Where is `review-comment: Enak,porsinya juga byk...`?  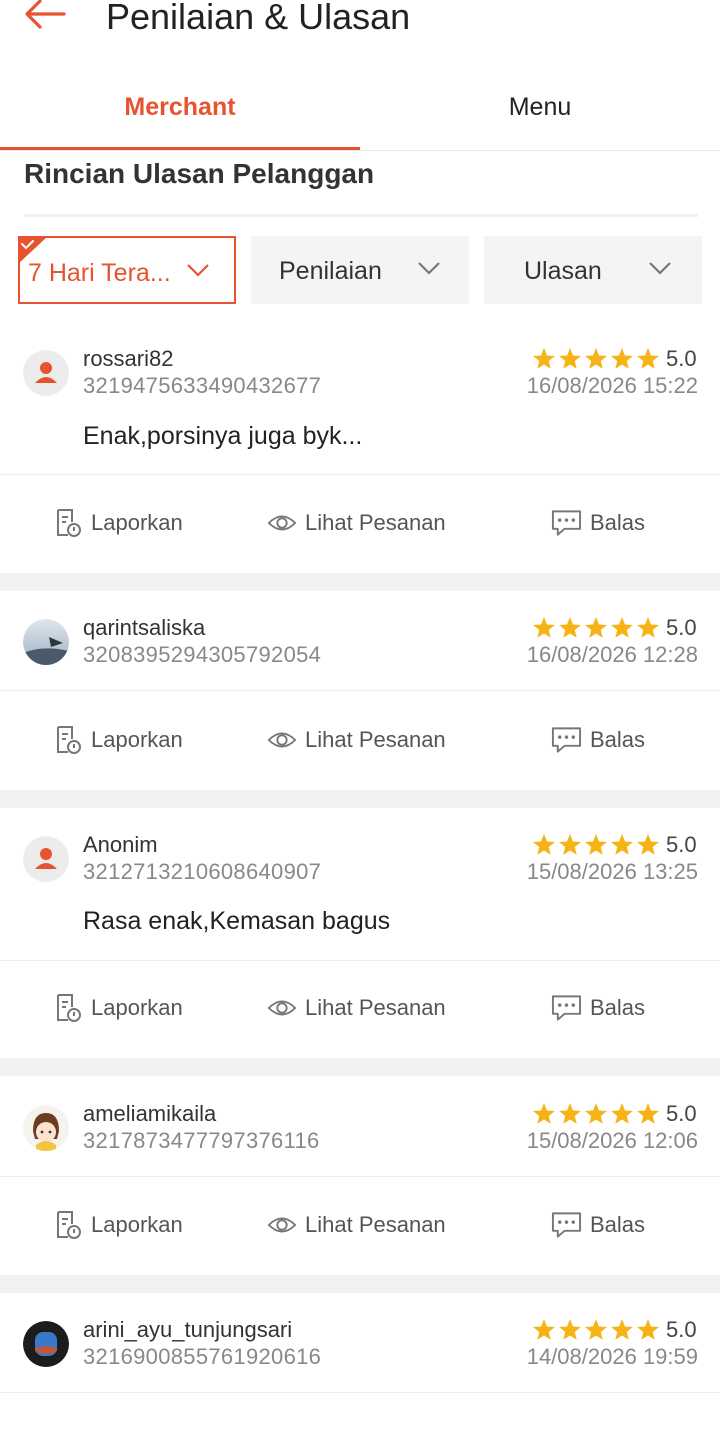 review-comment: Enak,porsinya juga byk... is located at coordinates (223, 436).